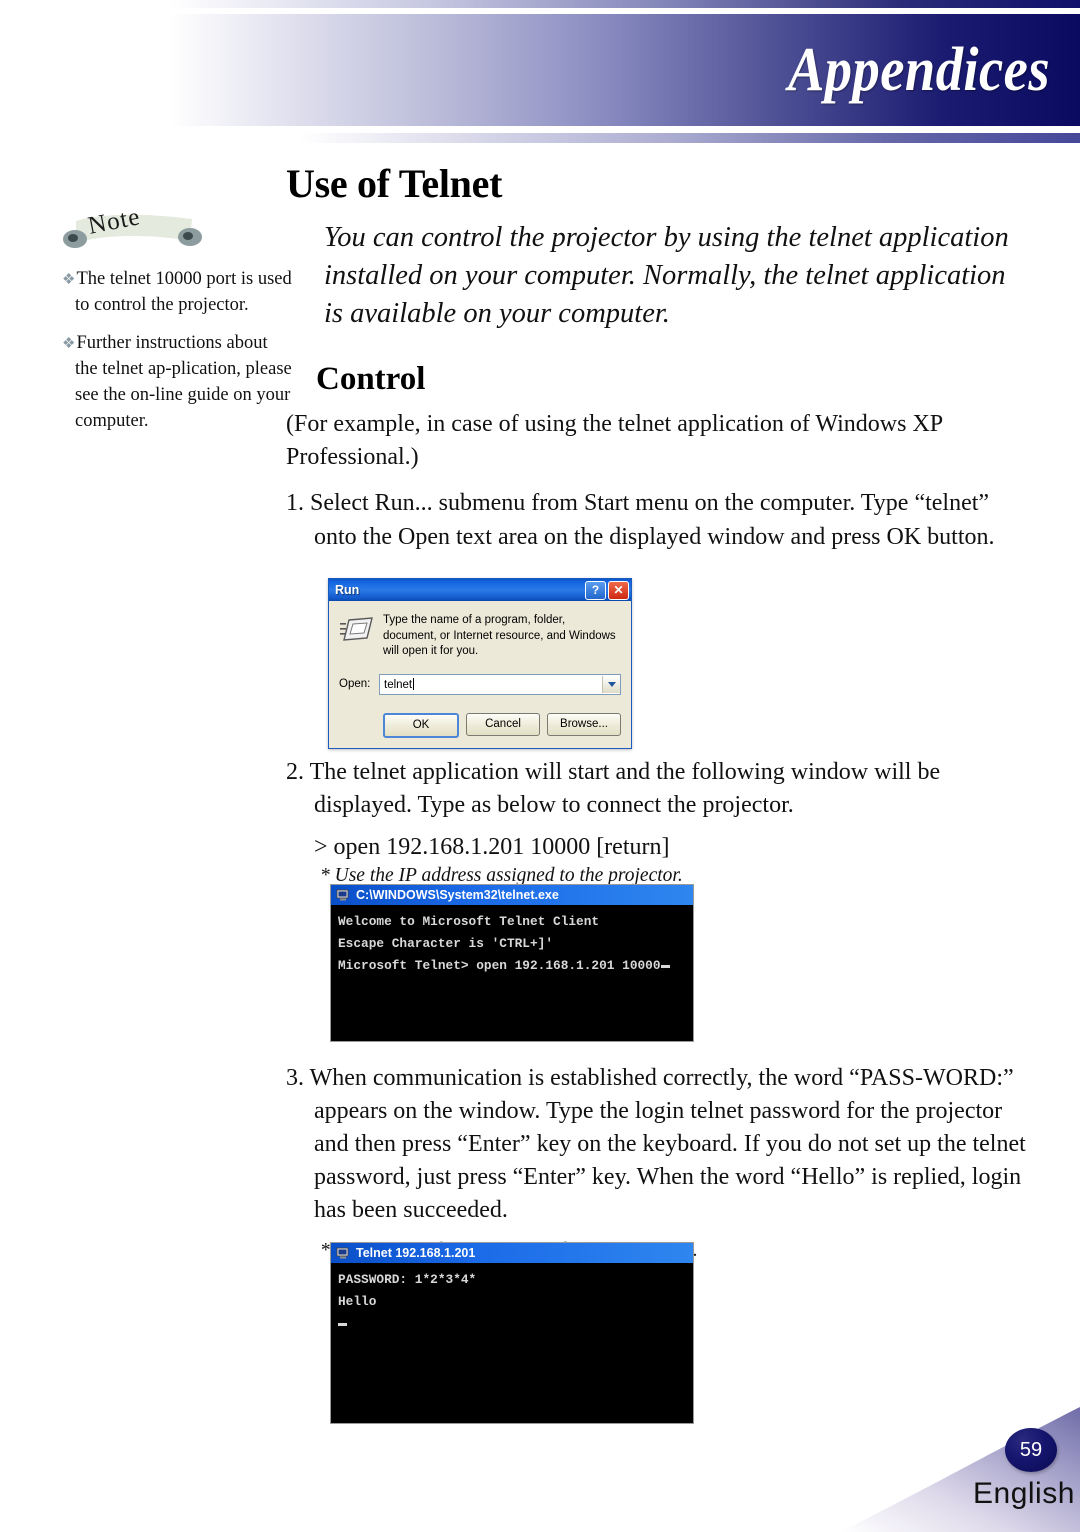 This screenshot has height=1532, width=1080. What do you see at coordinates (469, 921) in the screenshot?
I see `telnet-1-line: Welcome to Microsoft Telnet Client` at bounding box center [469, 921].